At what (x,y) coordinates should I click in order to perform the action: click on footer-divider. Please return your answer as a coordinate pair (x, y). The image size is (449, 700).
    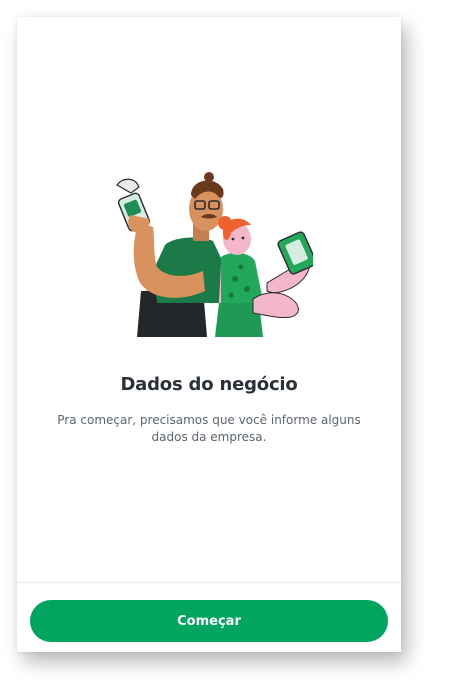
    Looking at the image, I should click on (209, 582).